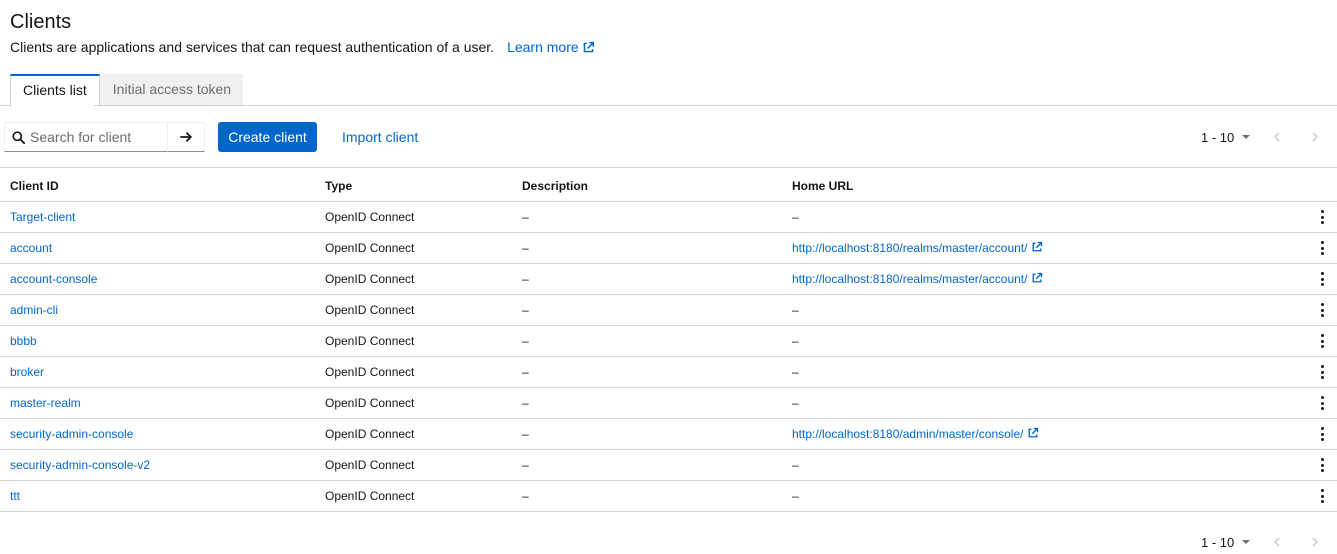 This screenshot has height=554, width=1337. What do you see at coordinates (23, 341) in the screenshot?
I see `client-id-link: bbbb` at bounding box center [23, 341].